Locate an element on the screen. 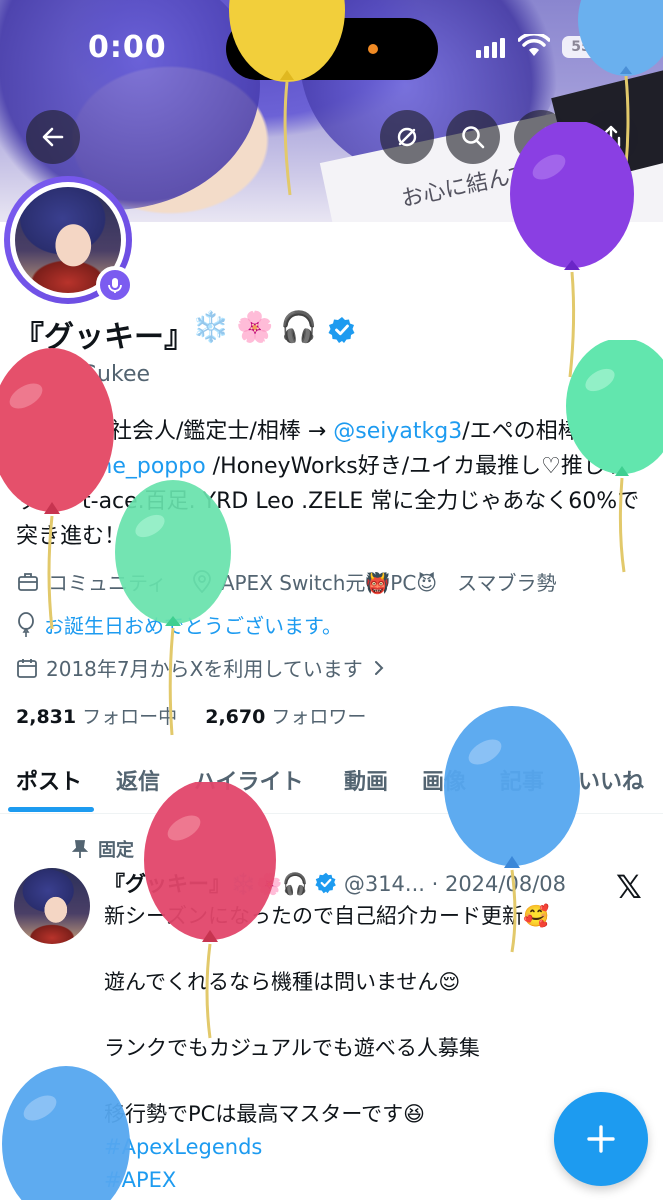 This screenshot has height=1200, width=663. active-tab-indicator is located at coordinates (51, 809).